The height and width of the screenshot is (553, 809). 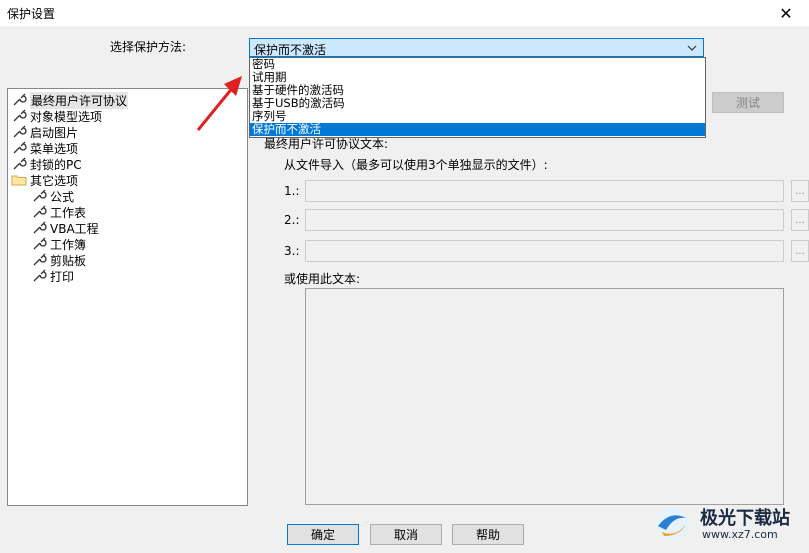 I want to click on custom-text-label: 或使用此文本:, so click(x=322, y=279).